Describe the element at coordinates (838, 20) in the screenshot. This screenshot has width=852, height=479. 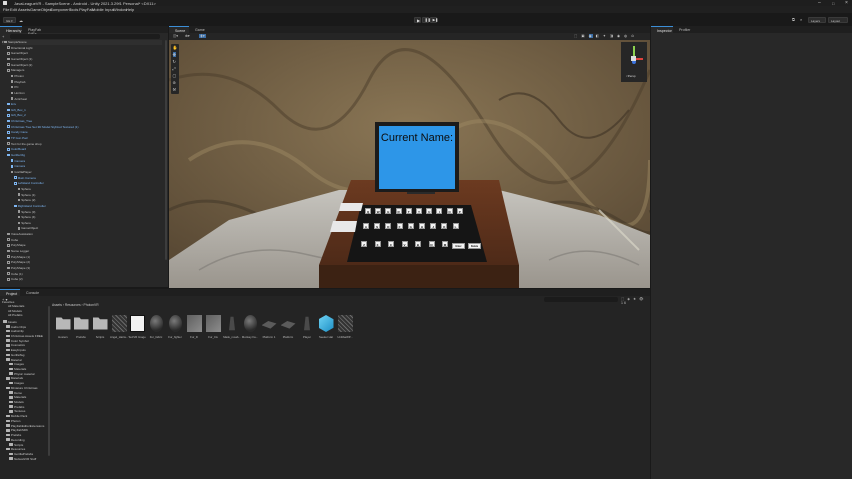
I see `layout-dropdown: Layout` at that location.